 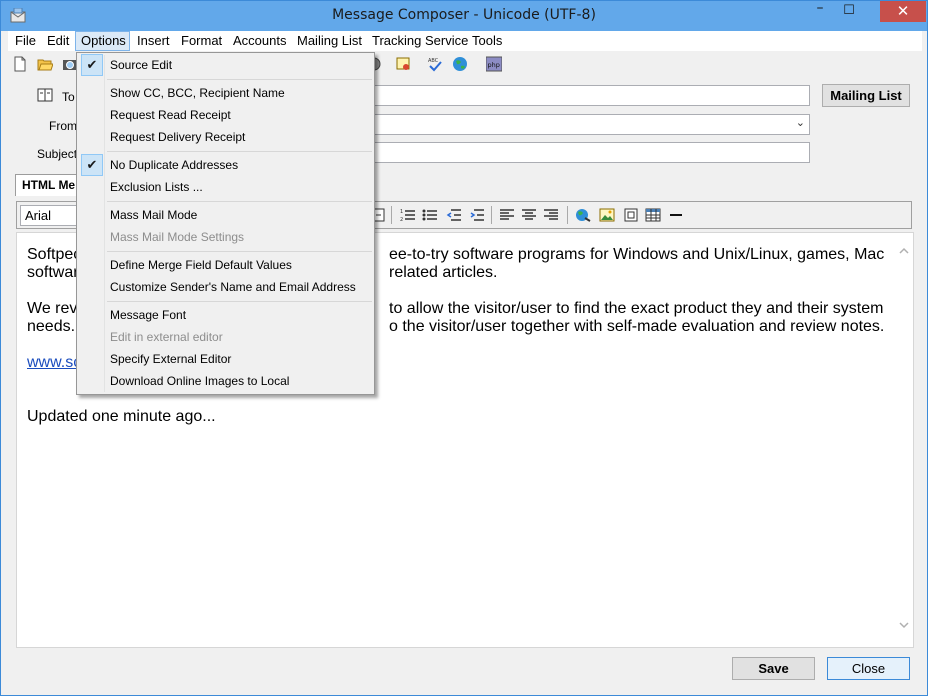 I want to click on numbered-list-icon: 12, so click(x=408, y=215).